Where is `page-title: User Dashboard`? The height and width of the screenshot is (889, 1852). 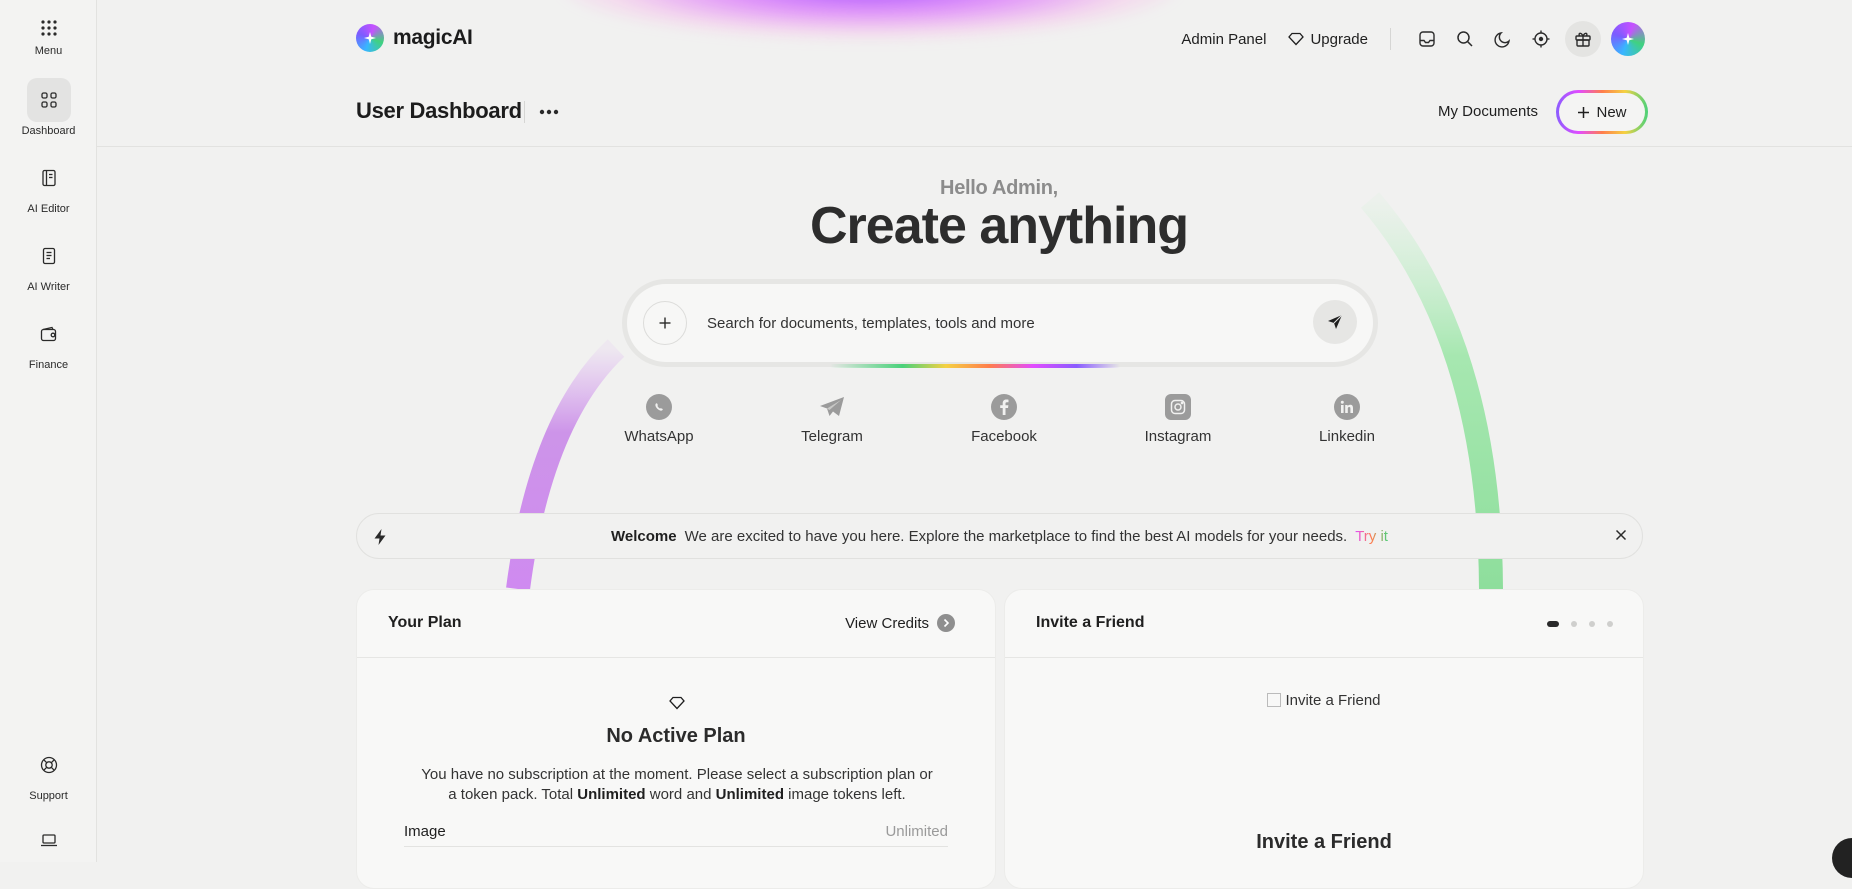
page-title: User Dashboard is located at coordinates (439, 110).